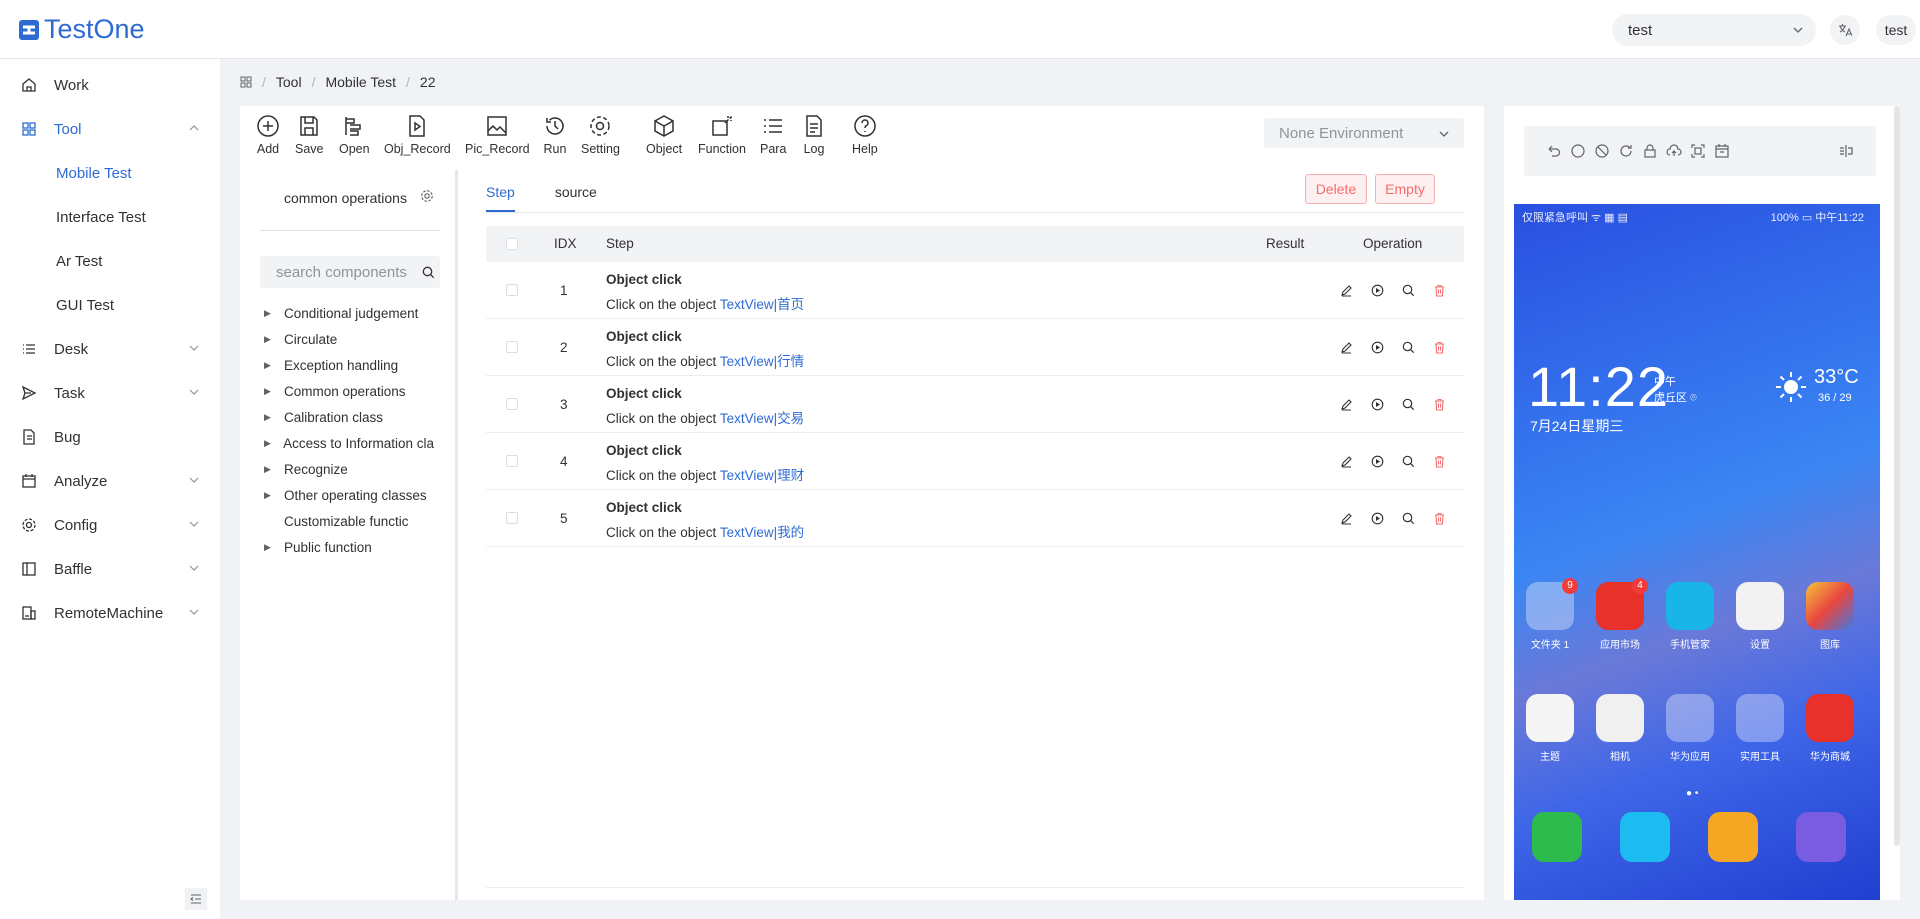 The image size is (1920, 919). I want to click on tab-source: source, so click(576, 198).